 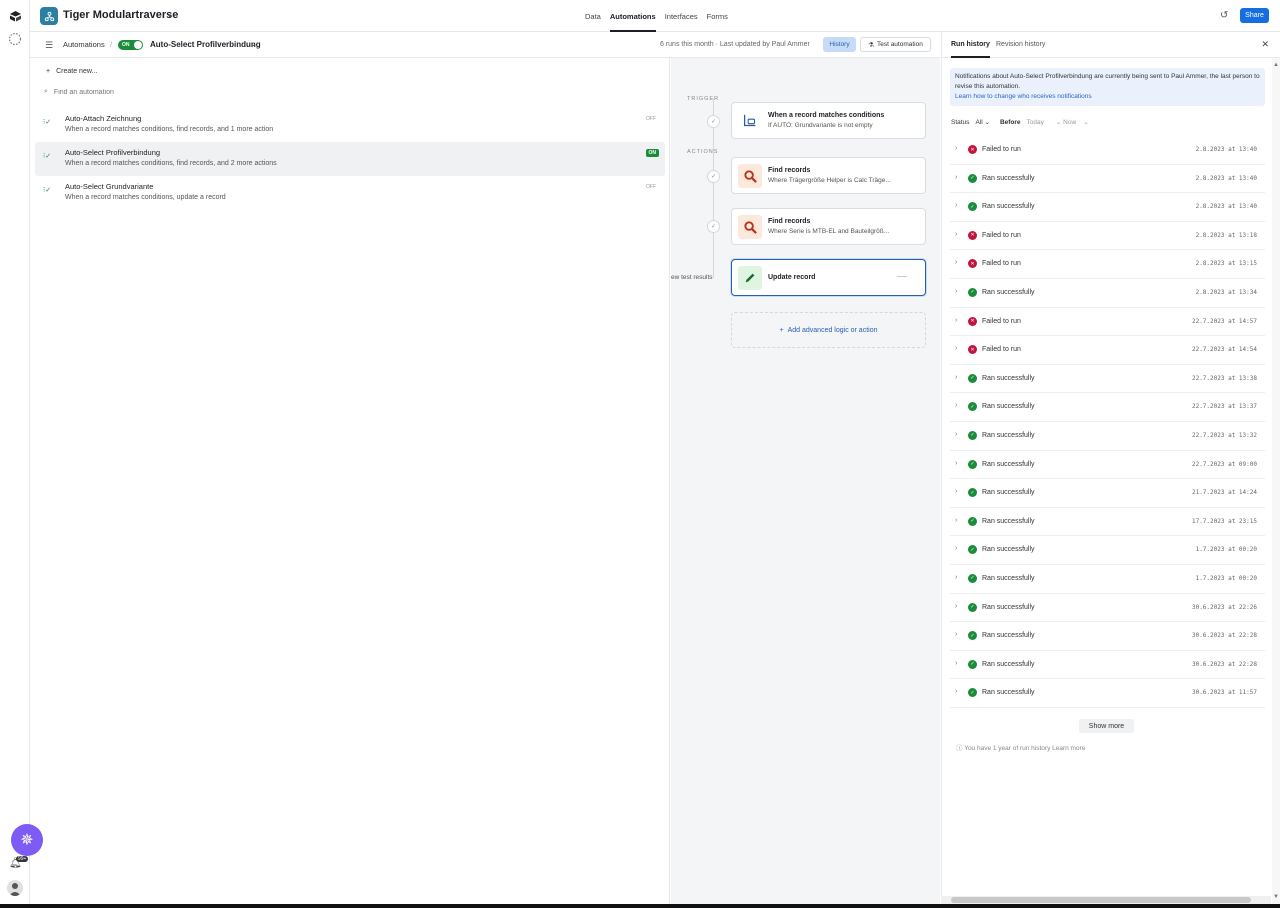 What do you see at coordinates (120, 15) in the screenshot?
I see `base-name: Tiger Modulartraverse` at bounding box center [120, 15].